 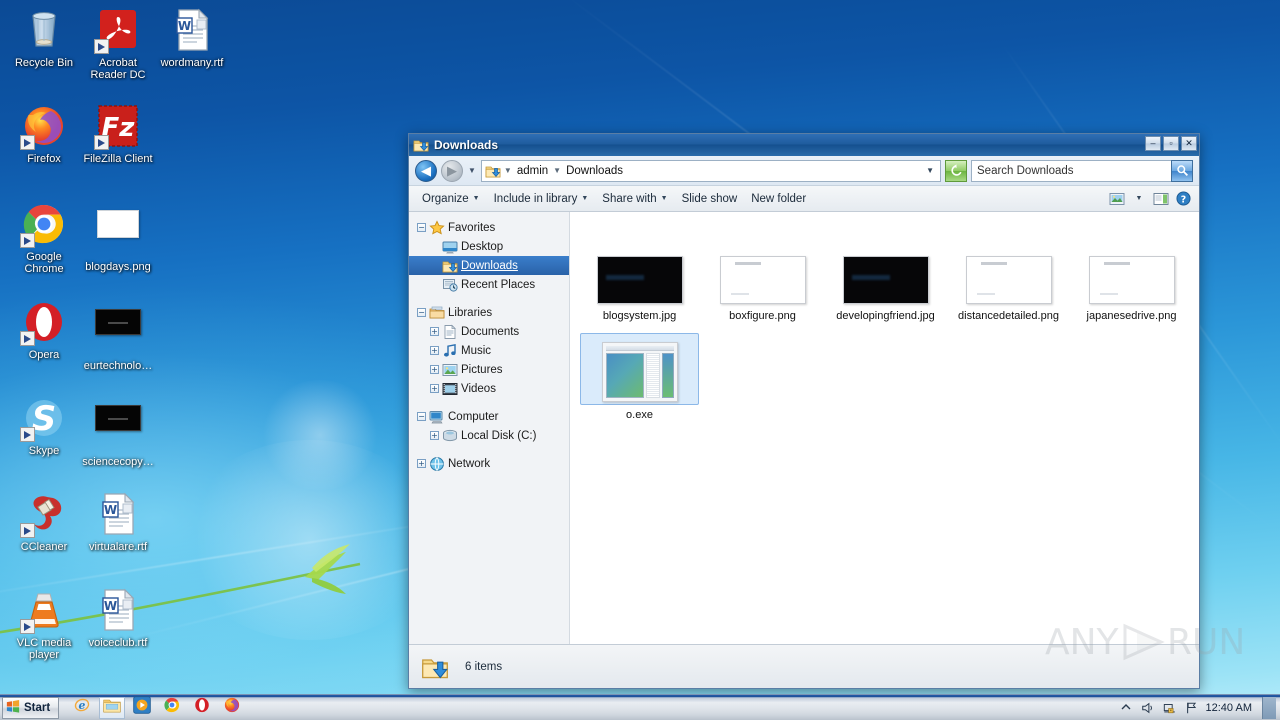 I want to click on show-preview-pane-icon, so click(x=1161, y=199).